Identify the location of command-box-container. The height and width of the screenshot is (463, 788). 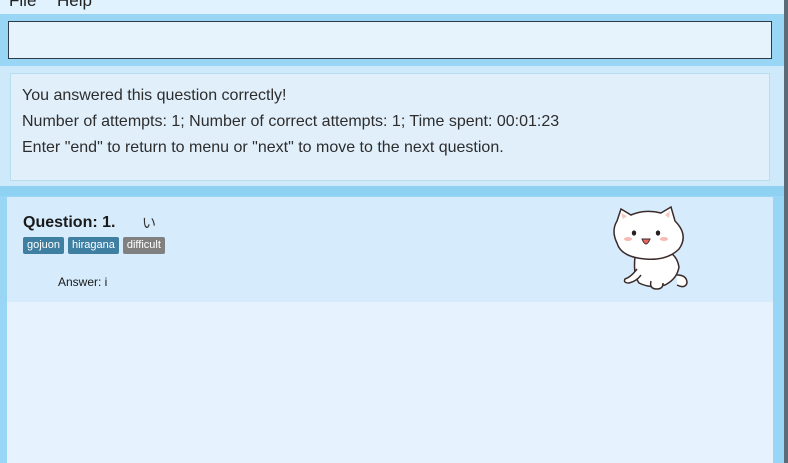
(393, 40).